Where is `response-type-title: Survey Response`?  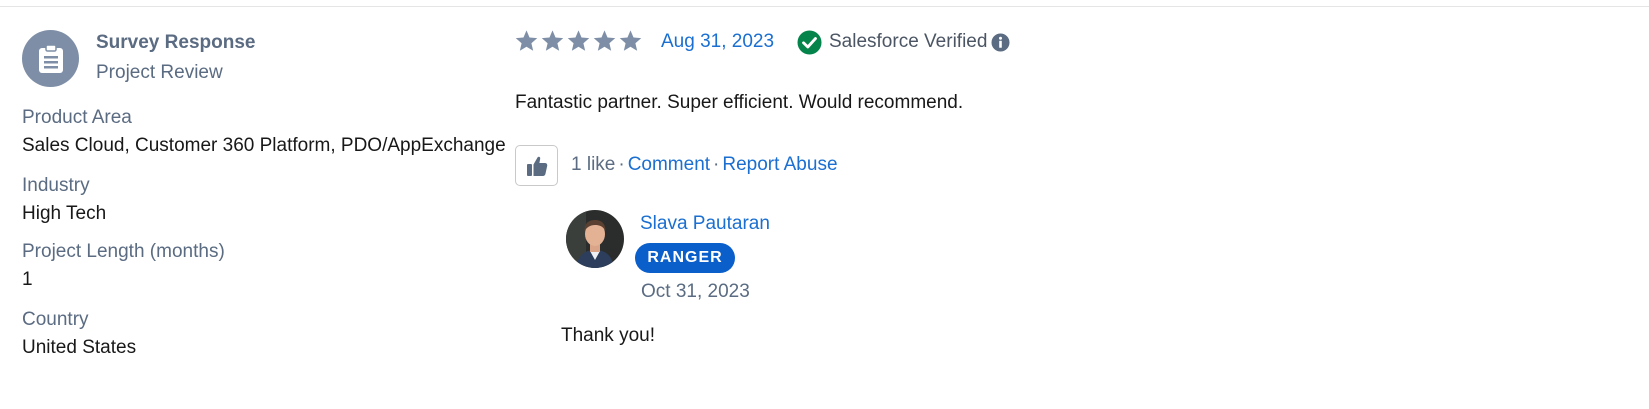 response-type-title: Survey Response is located at coordinates (176, 42).